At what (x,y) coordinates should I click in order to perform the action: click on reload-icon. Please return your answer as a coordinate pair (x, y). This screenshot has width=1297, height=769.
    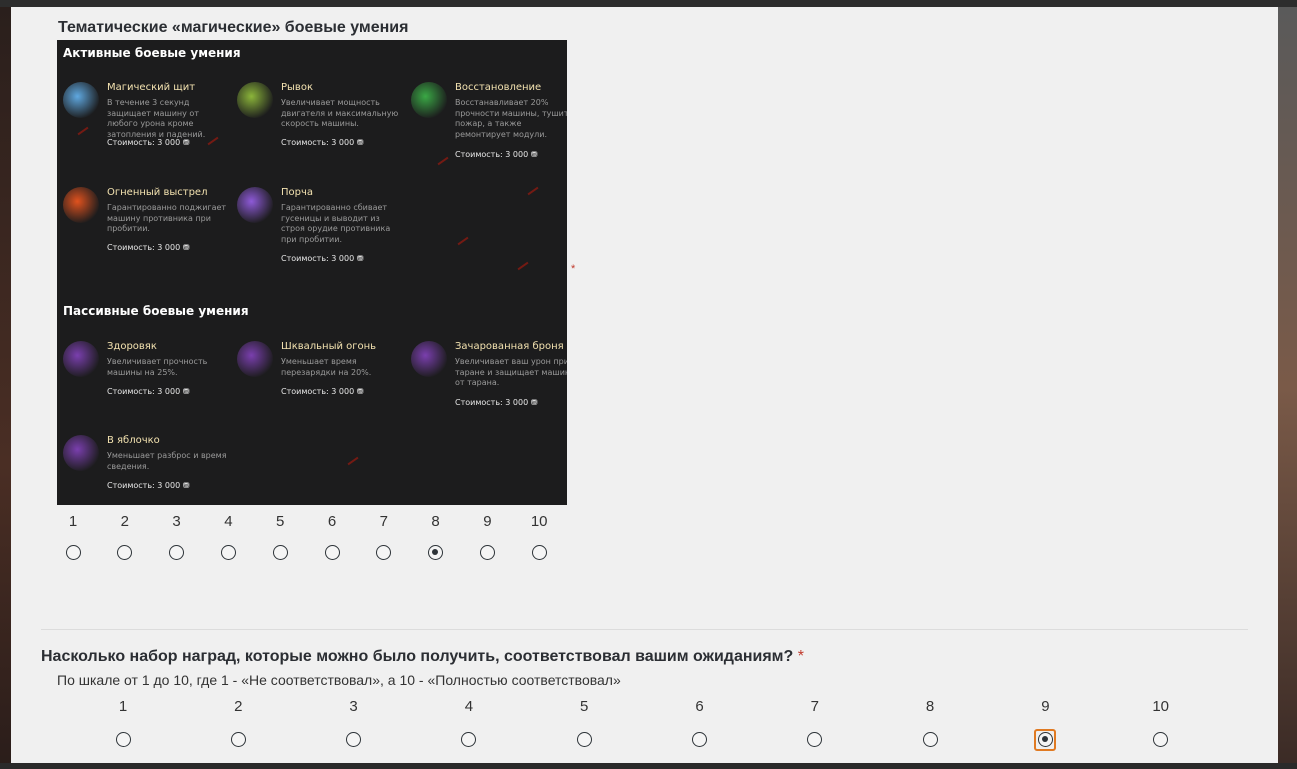
    Looking at the image, I should click on (255, 359).